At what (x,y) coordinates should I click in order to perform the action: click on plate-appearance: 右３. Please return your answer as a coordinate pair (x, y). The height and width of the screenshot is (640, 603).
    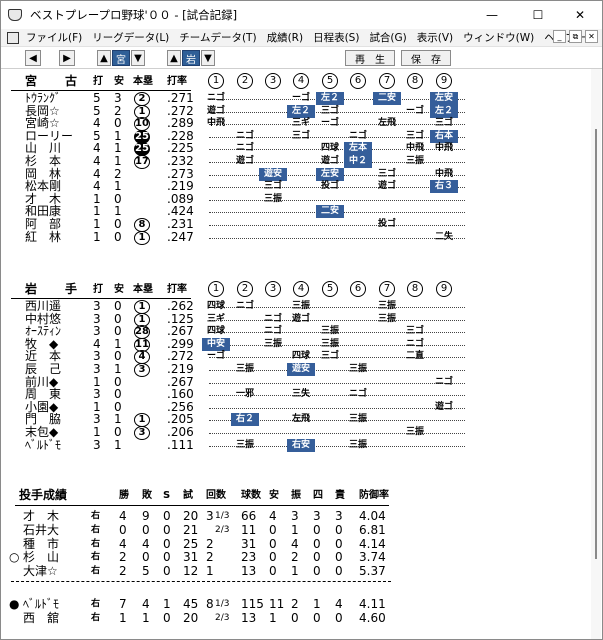
    Looking at the image, I should click on (444, 187).